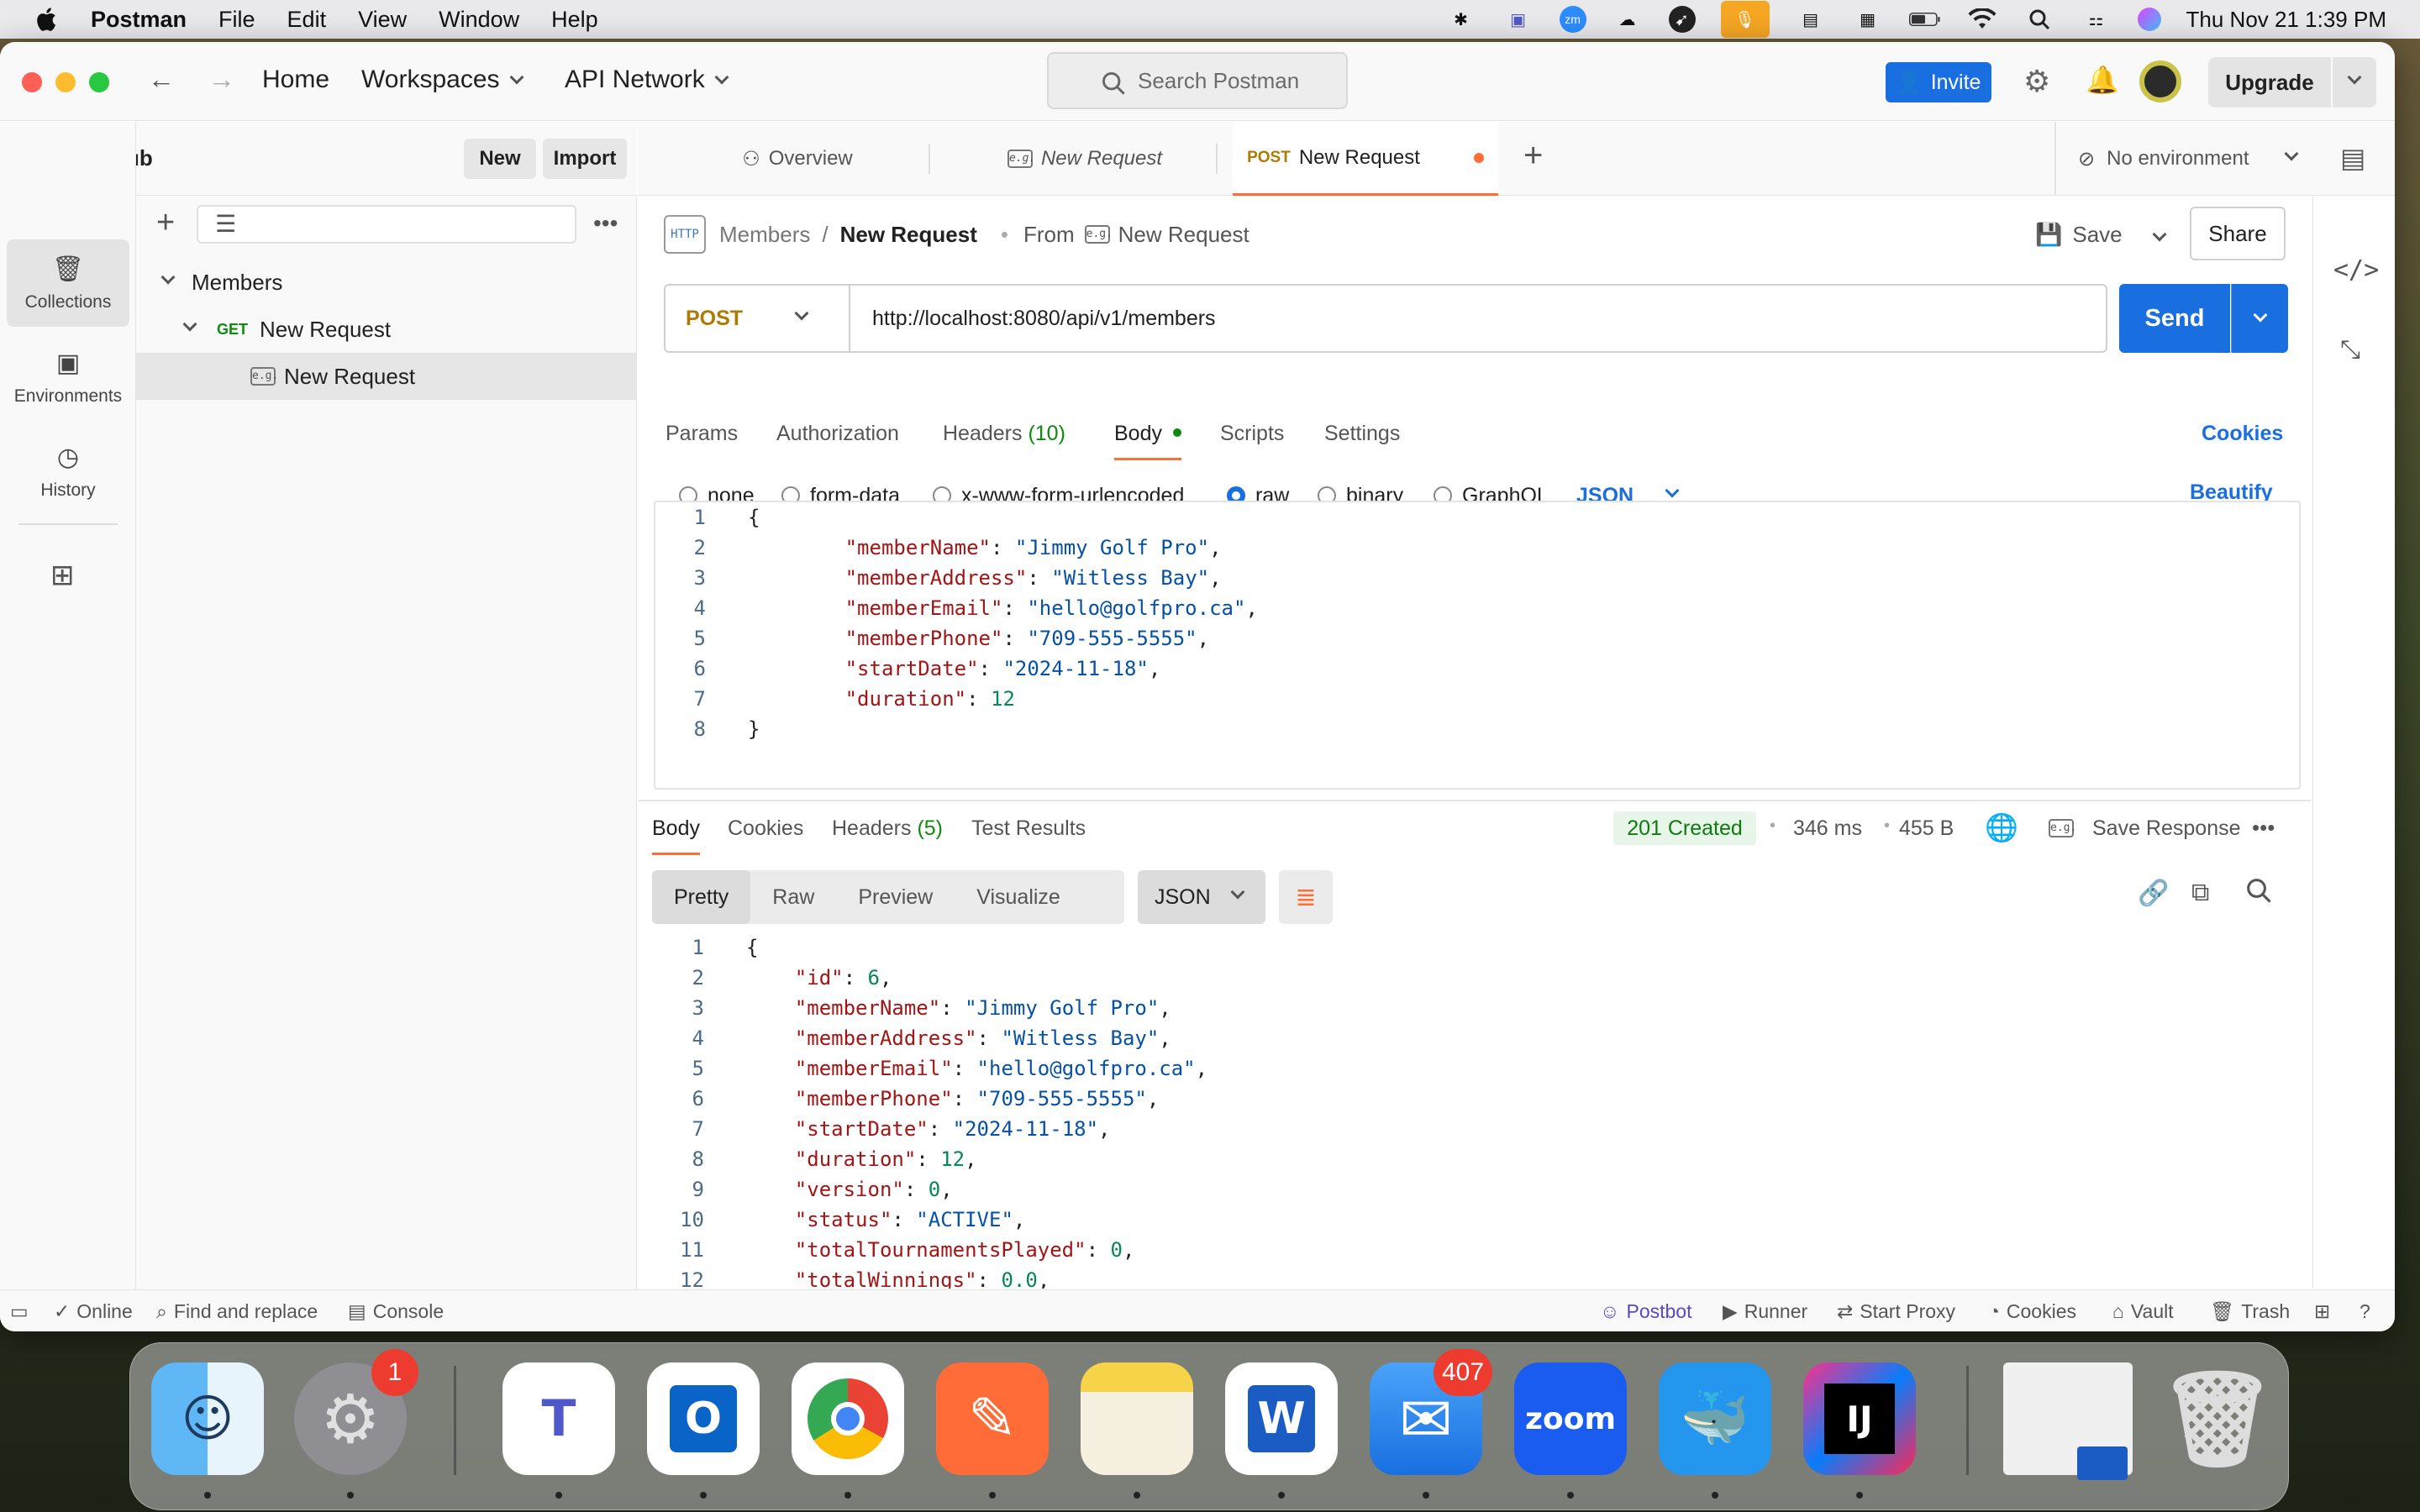 The width and height of the screenshot is (2420, 1512). I want to click on environment-quick-look-icon: ▤, so click(2352, 158).